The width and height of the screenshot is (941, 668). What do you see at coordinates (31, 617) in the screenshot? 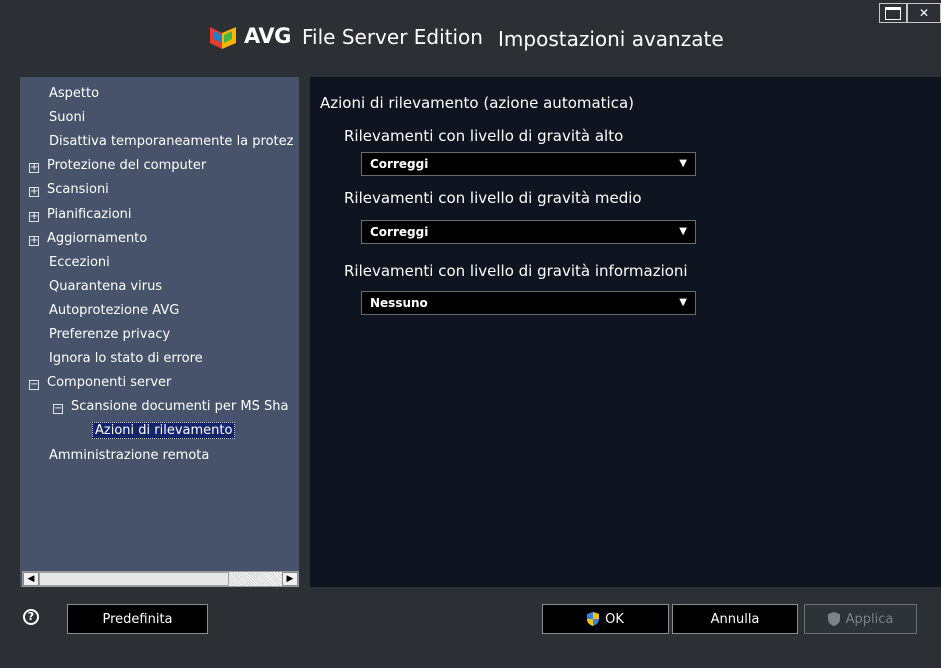
I see `help-icon: ?` at bounding box center [31, 617].